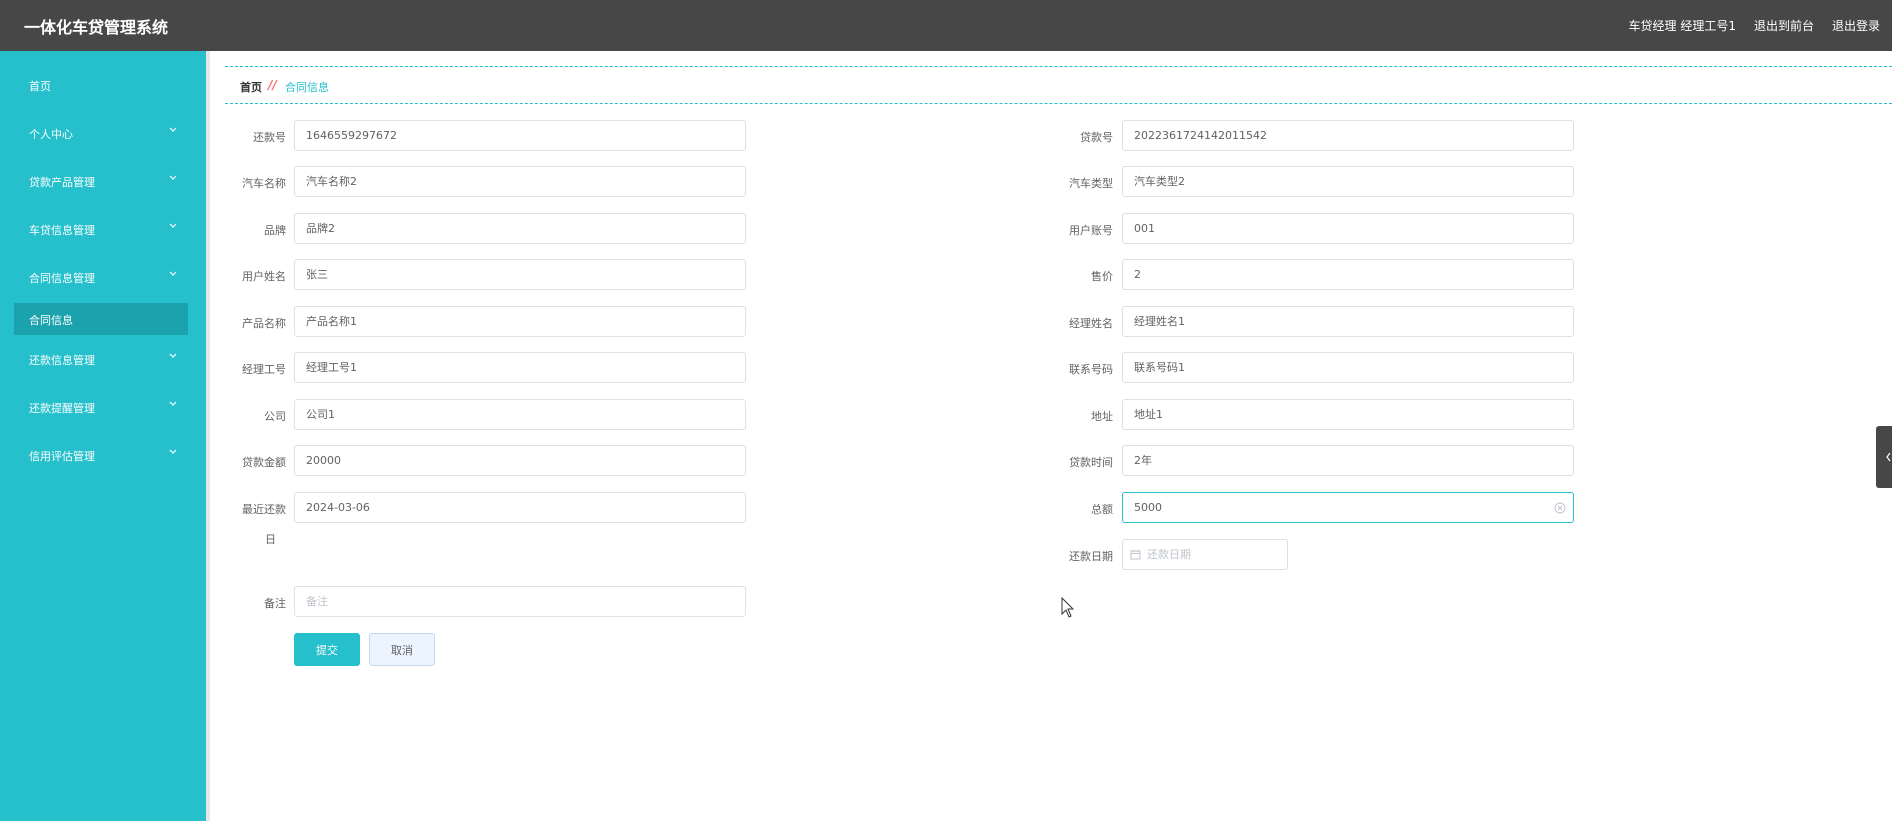 This screenshot has width=1892, height=821. I want to click on phone-input: 联系号码1, so click(1348, 367).